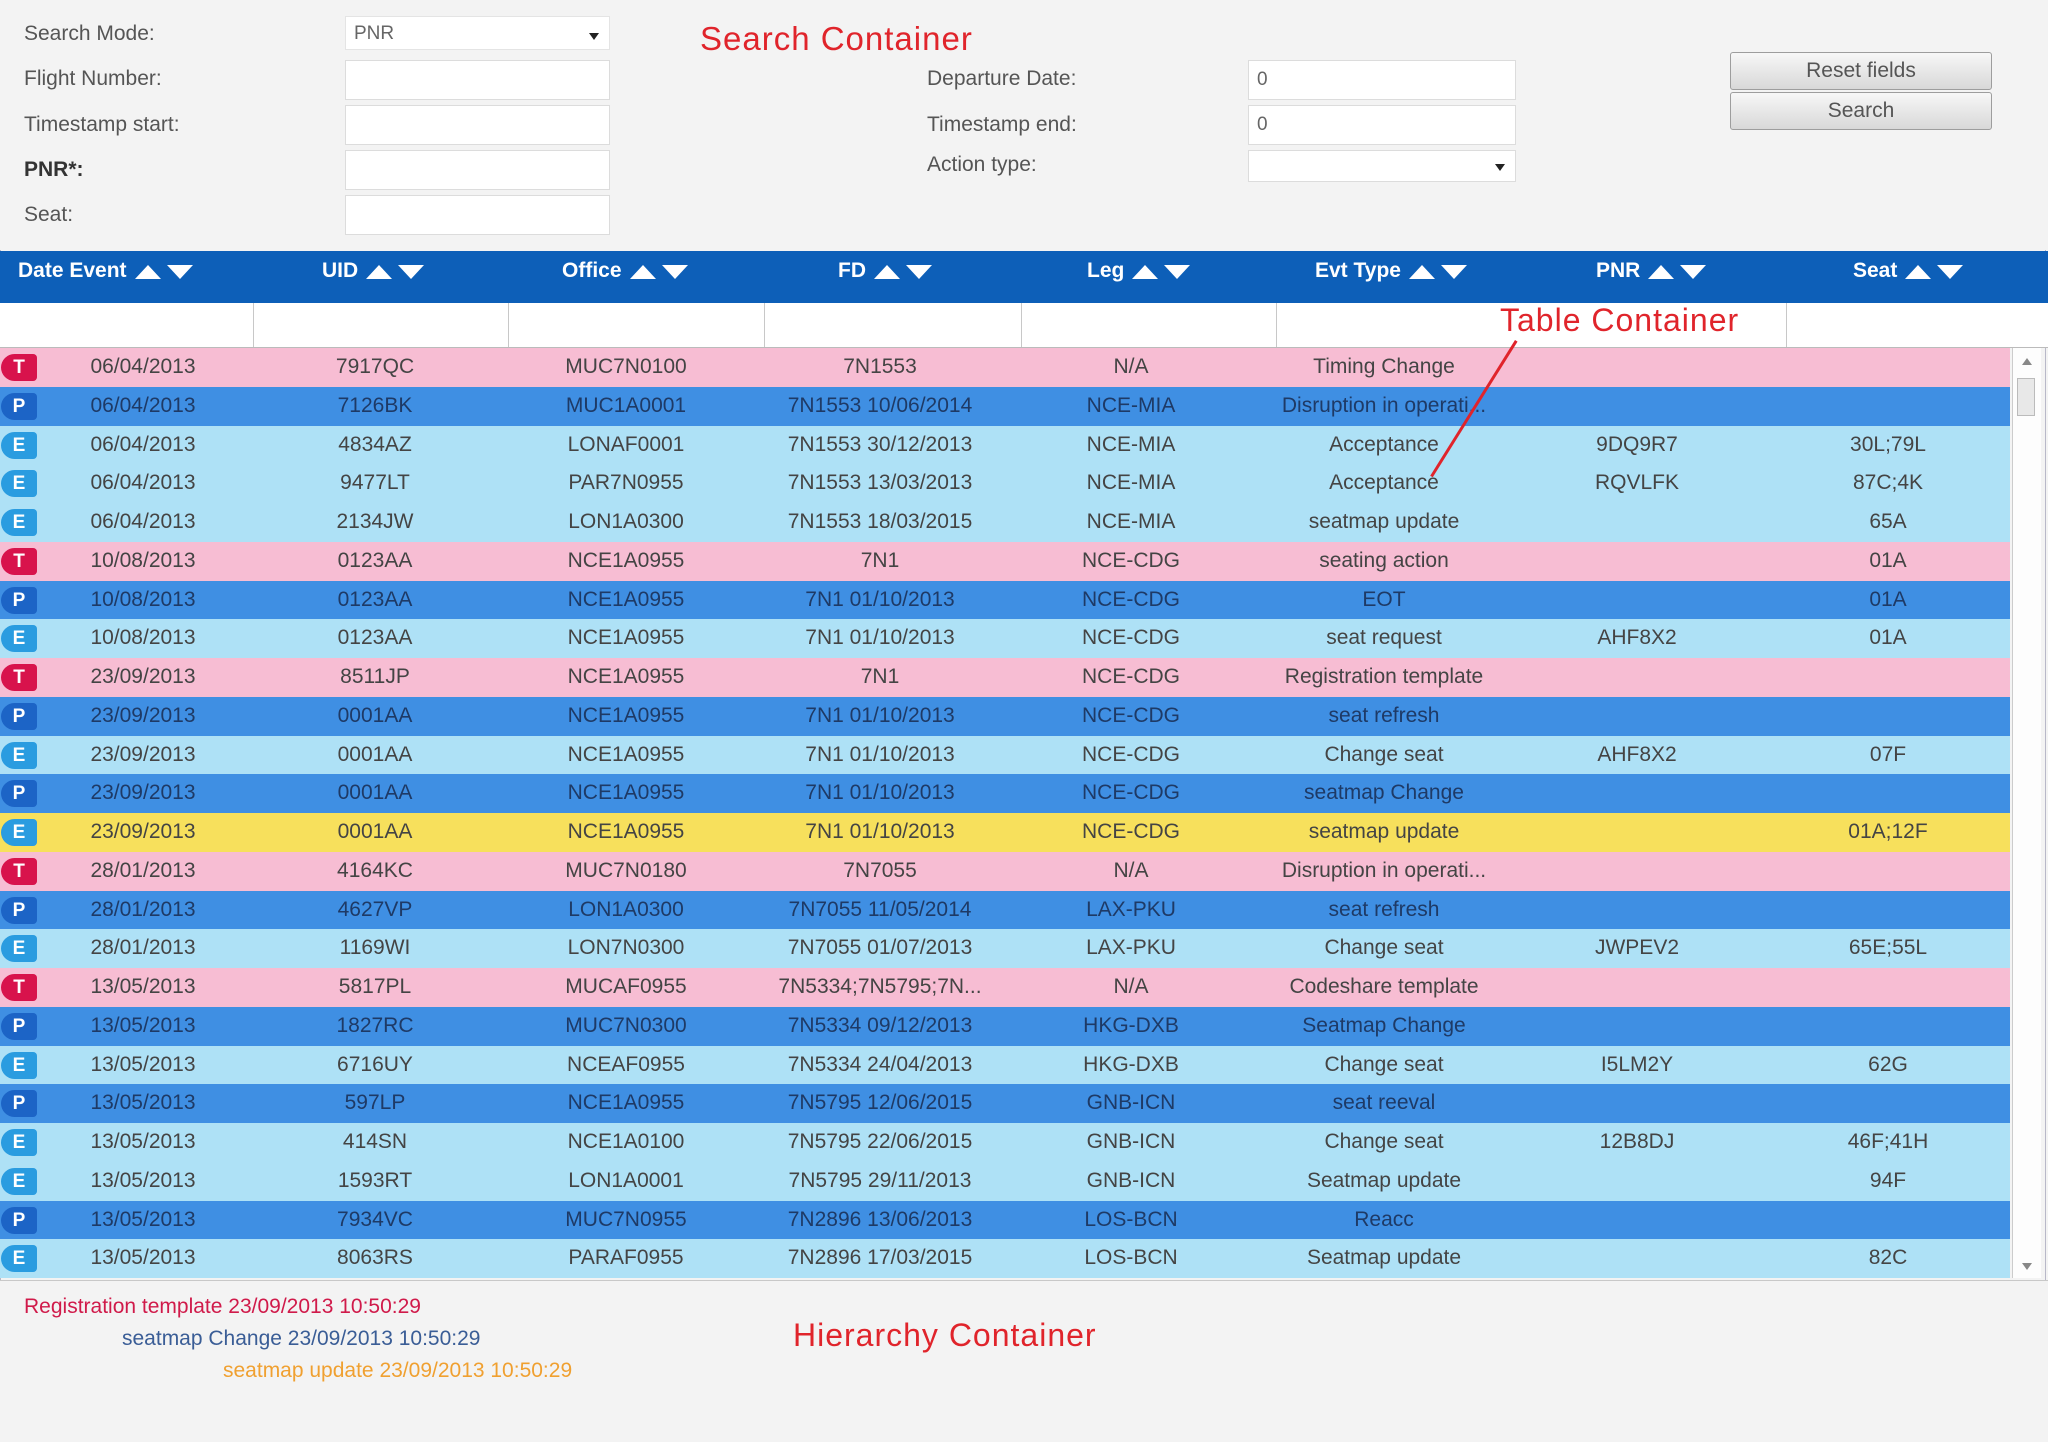  Describe the element at coordinates (375, 1180) in the screenshot. I see `cell-uid: 1593RT` at that location.